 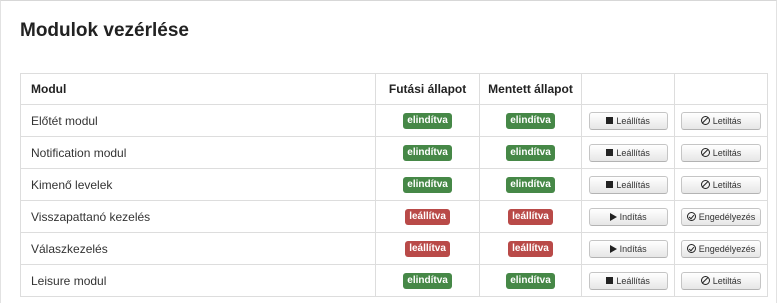 What do you see at coordinates (530, 89) in the screenshot?
I see `column-header-saved-state: Mentett állapot` at bounding box center [530, 89].